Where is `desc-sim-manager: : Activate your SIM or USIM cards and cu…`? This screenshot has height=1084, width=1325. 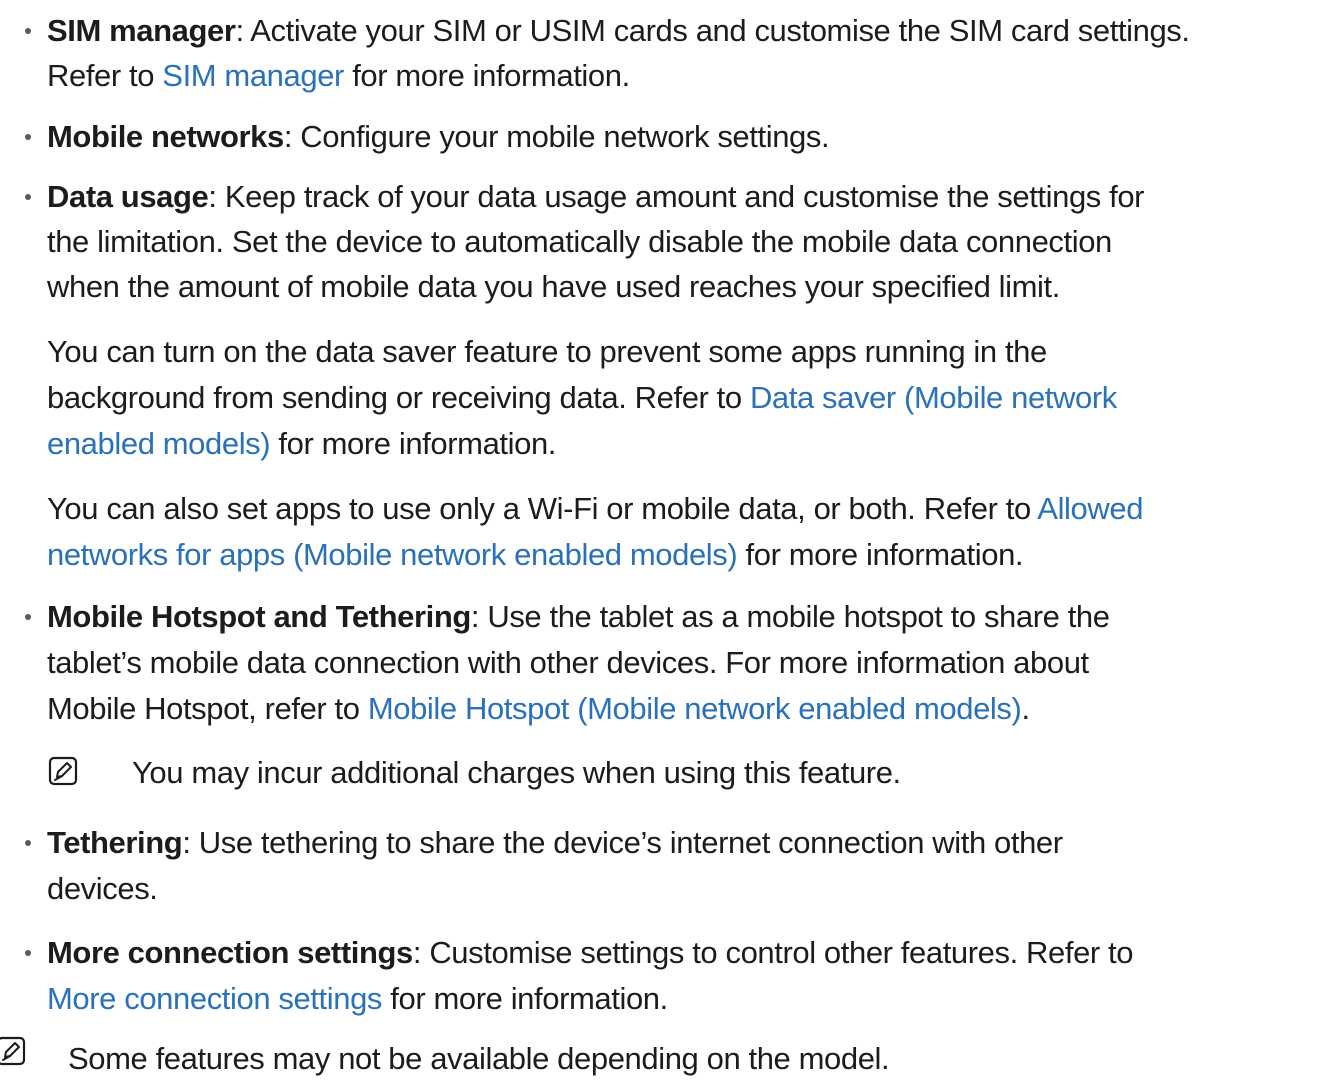
desc-sim-manager: : Activate your SIM or USIM cards and cu… is located at coordinates (712, 30).